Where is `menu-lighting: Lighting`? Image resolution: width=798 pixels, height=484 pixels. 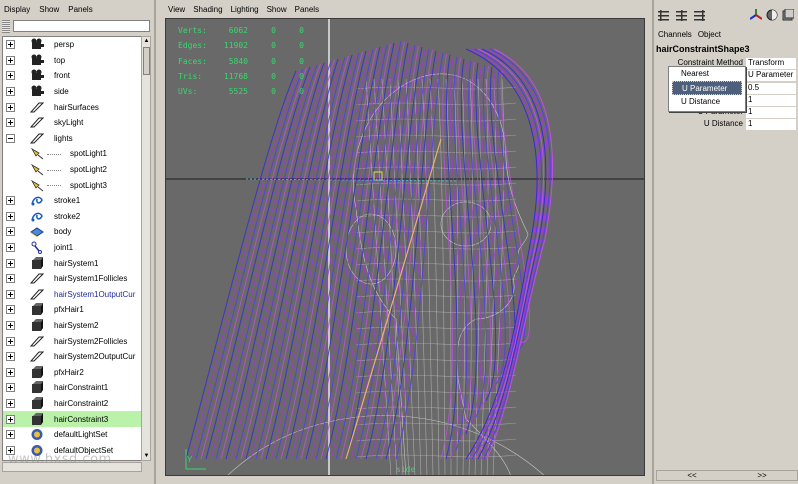 menu-lighting: Lighting is located at coordinates (245, 9).